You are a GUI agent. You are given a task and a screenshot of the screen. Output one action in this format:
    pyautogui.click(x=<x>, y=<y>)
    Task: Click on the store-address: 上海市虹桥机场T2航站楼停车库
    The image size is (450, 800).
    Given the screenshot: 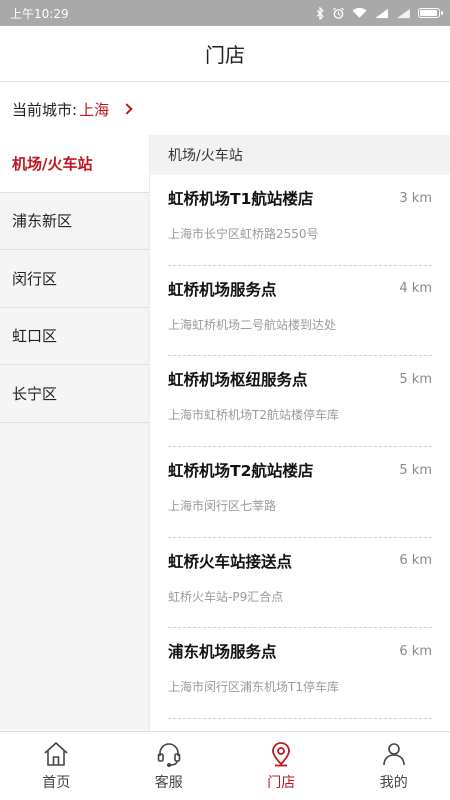 What is the action you would take?
    pyautogui.click(x=253, y=415)
    